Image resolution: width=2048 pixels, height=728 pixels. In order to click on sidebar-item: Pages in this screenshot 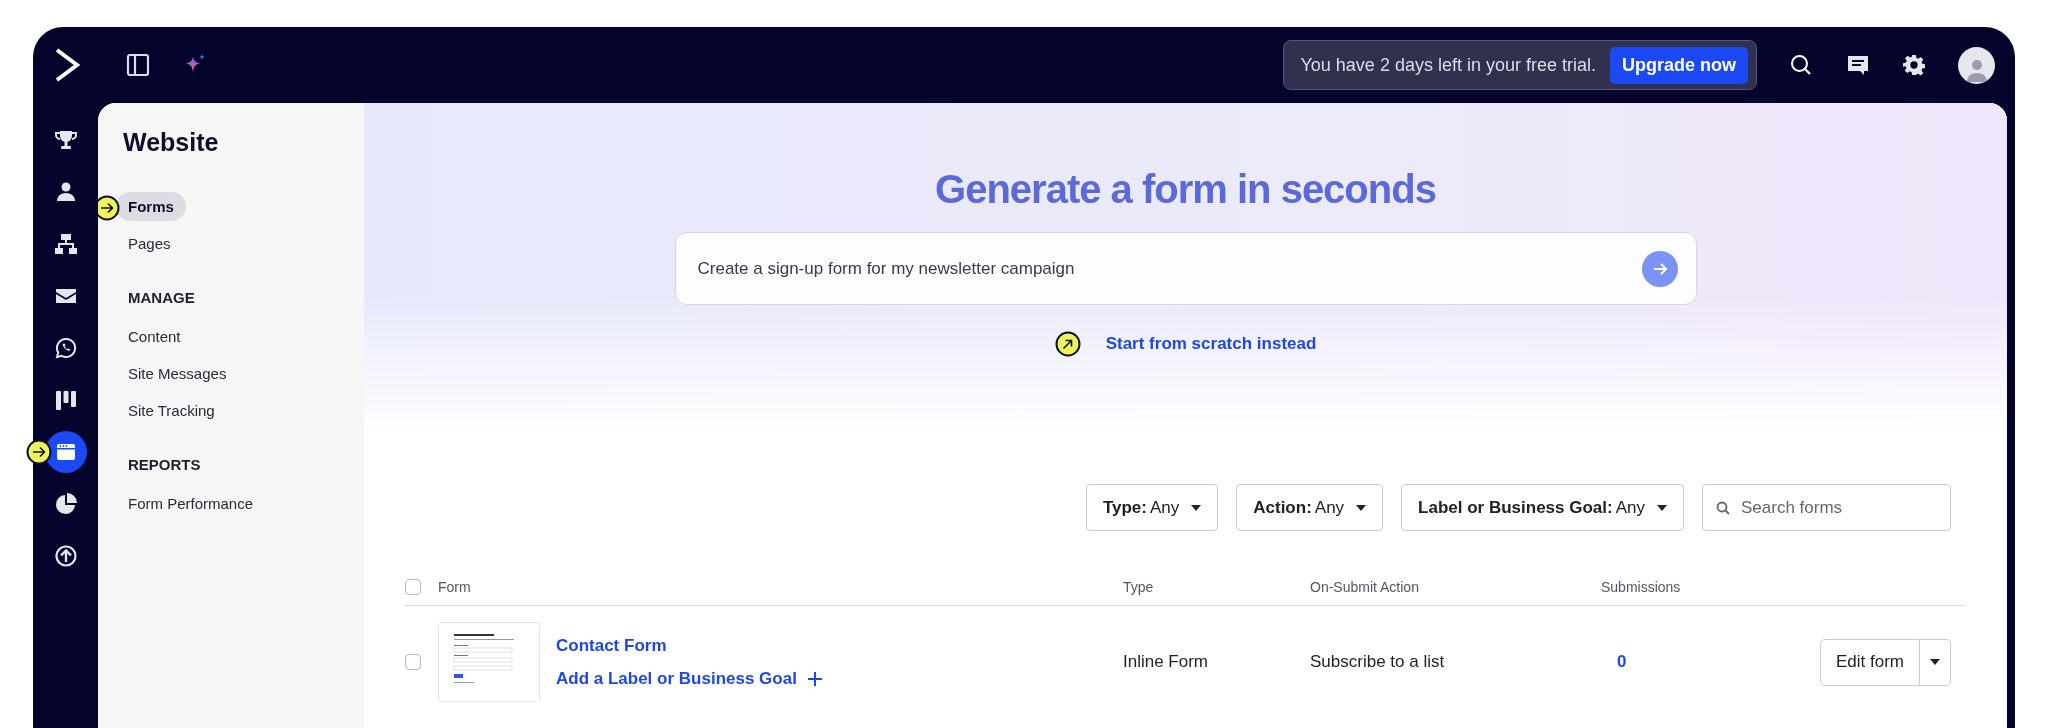, I will do `click(149, 243)`.